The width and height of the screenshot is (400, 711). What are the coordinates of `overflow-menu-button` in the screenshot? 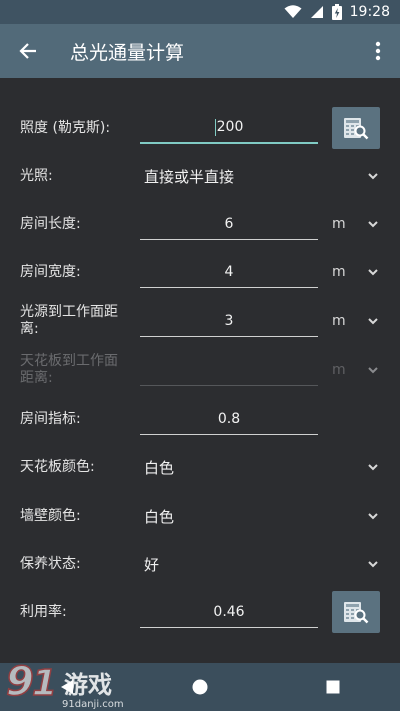 It's located at (378, 51).